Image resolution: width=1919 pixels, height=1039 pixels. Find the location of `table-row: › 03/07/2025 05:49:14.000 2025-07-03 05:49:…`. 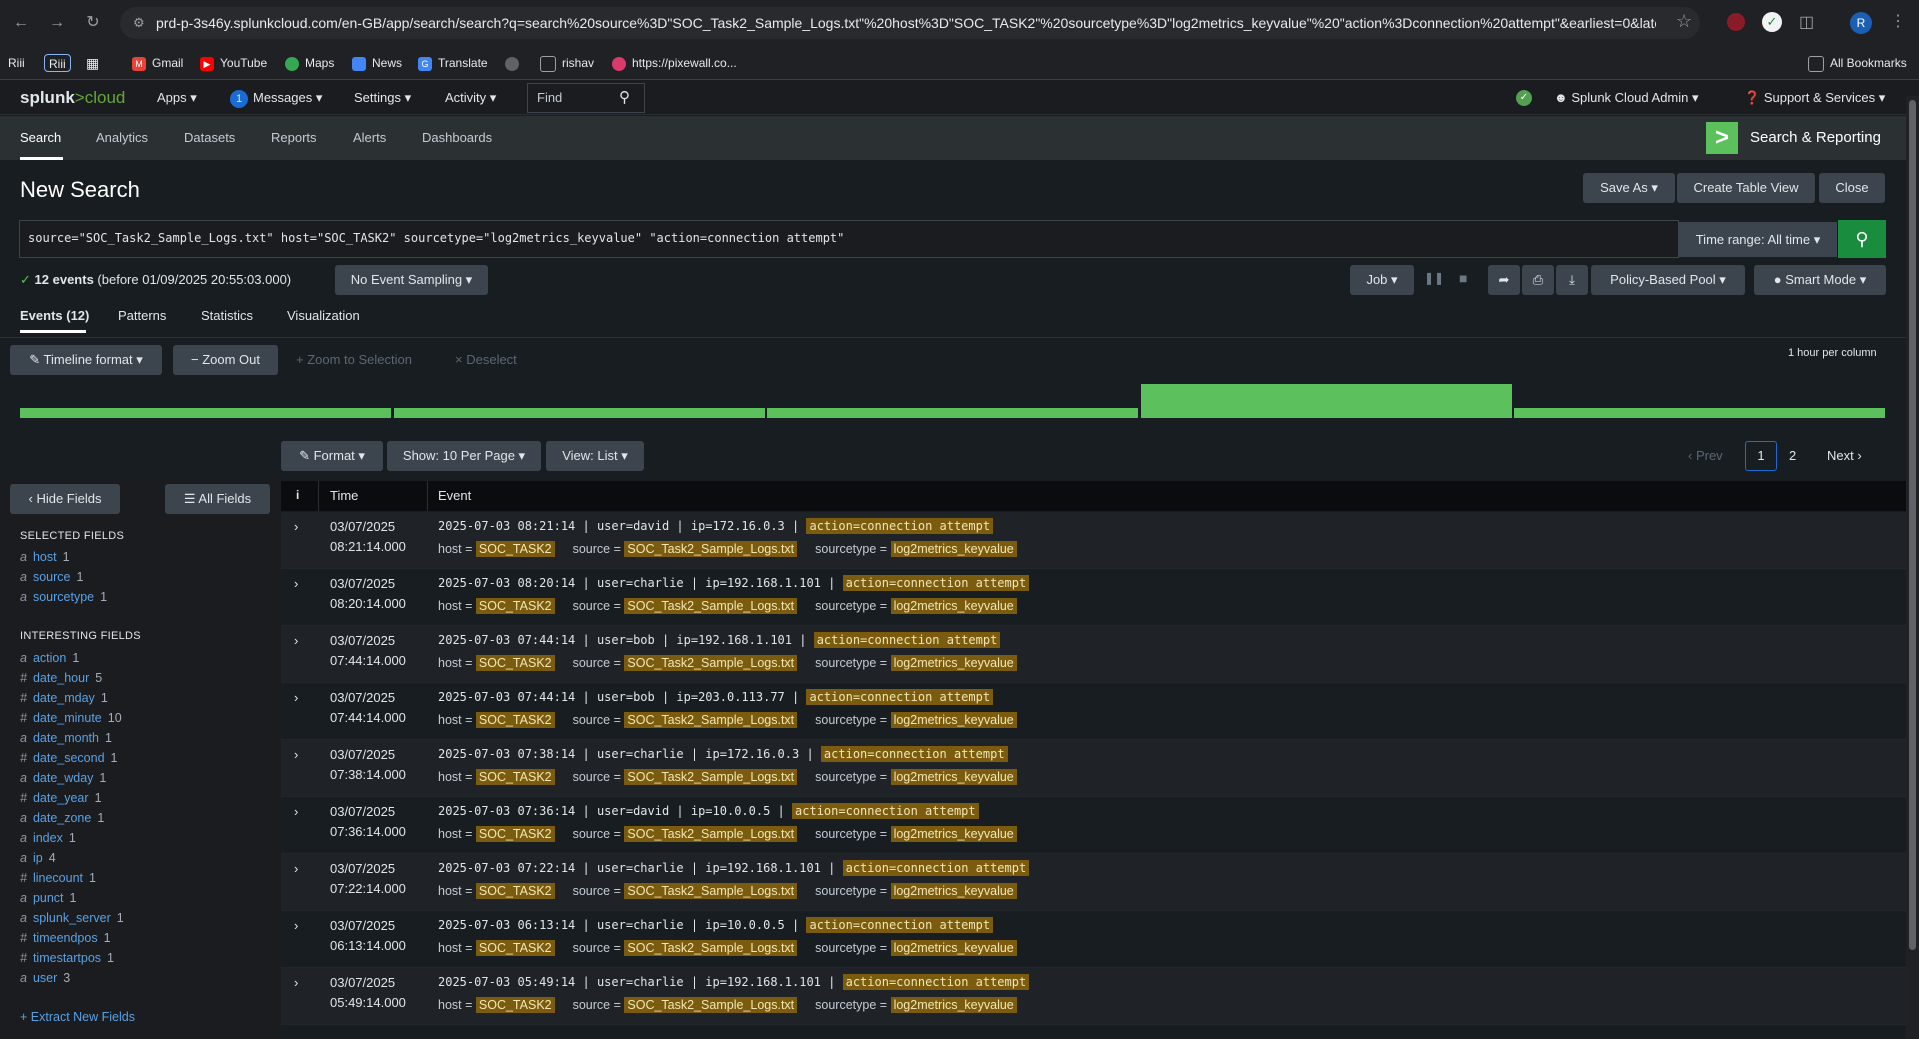

table-row: › 03/07/2025 05:49:14.000 2025-07-03 05:49:… is located at coordinates (1093, 996).